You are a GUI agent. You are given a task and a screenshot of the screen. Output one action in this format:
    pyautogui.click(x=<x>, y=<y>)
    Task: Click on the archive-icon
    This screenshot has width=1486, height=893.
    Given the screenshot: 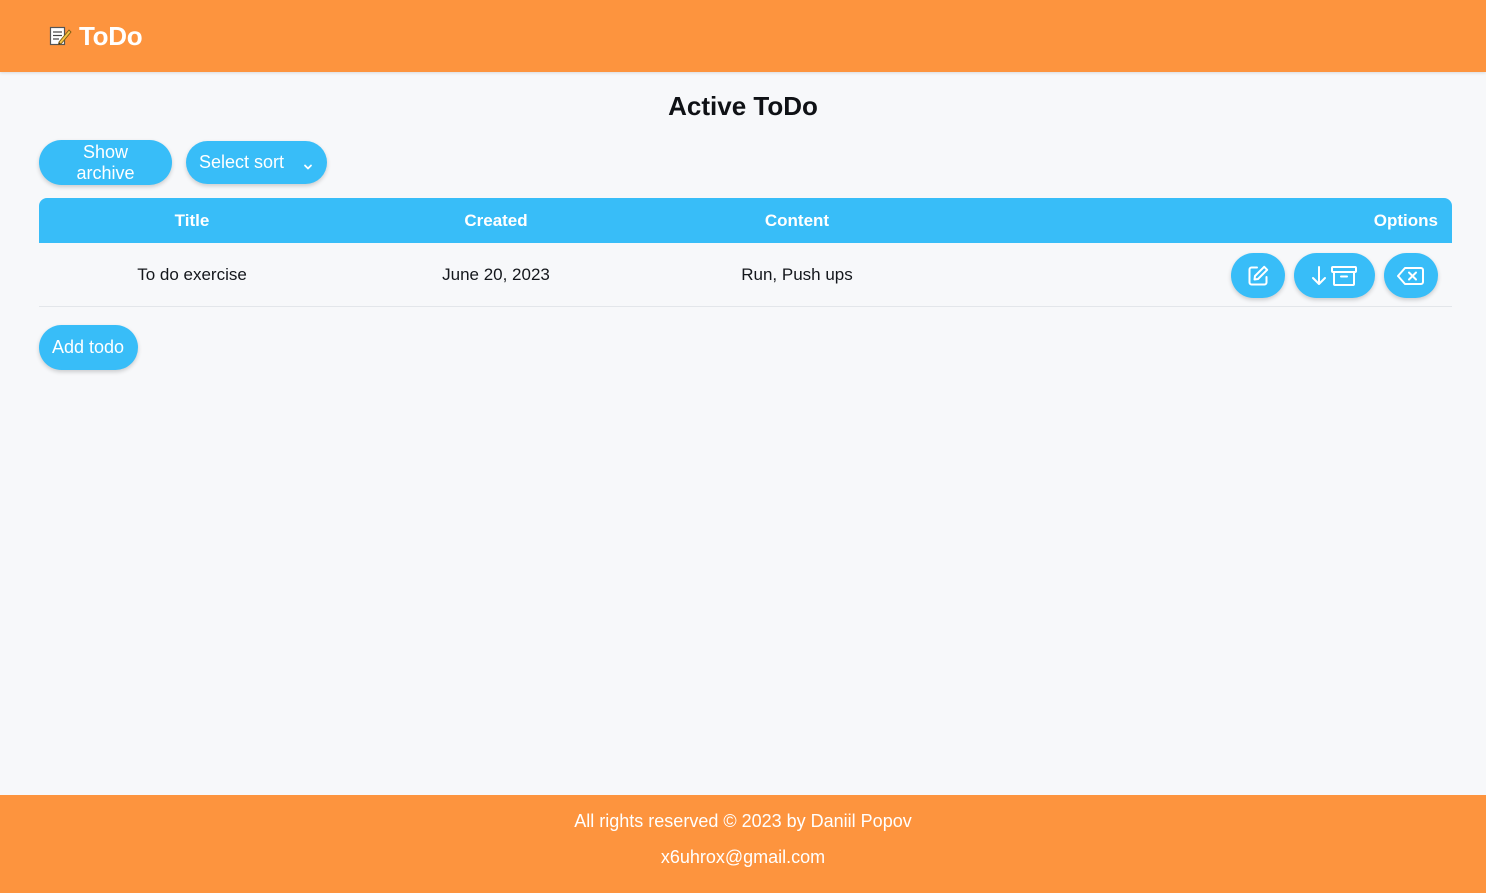 What is the action you would take?
    pyautogui.click(x=1335, y=276)
    